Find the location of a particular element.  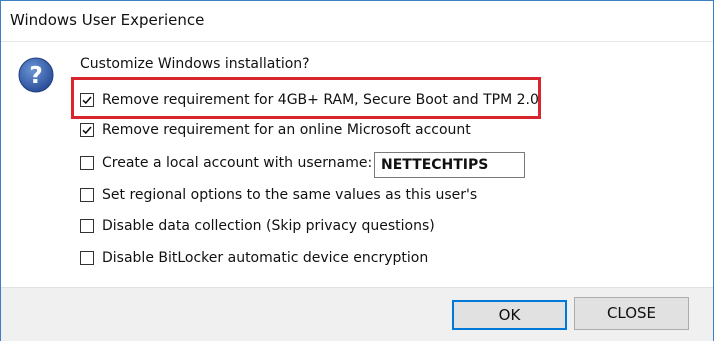

title-bar: Windows User Experience is located at coordinates (357, 21).